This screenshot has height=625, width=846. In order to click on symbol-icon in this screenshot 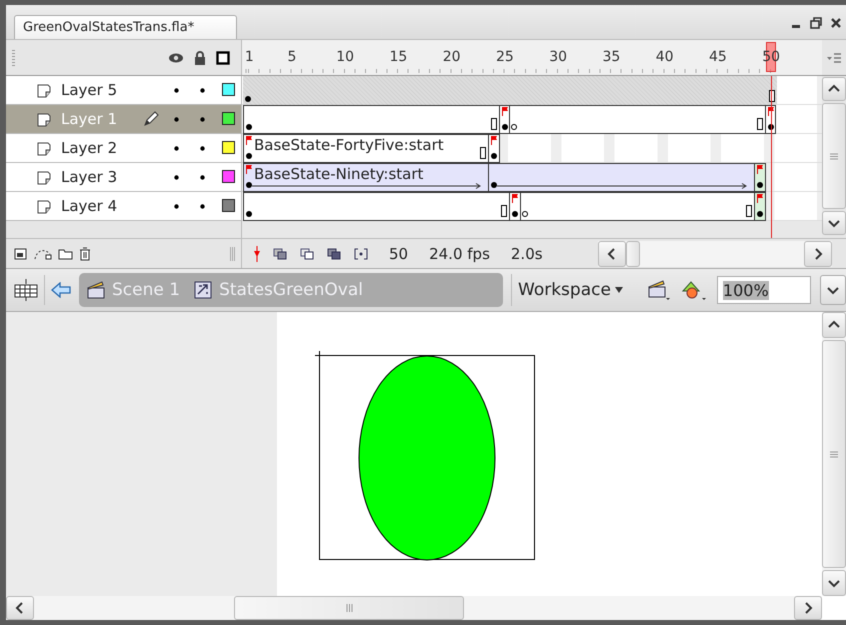, I will do `click(203, 290)`.